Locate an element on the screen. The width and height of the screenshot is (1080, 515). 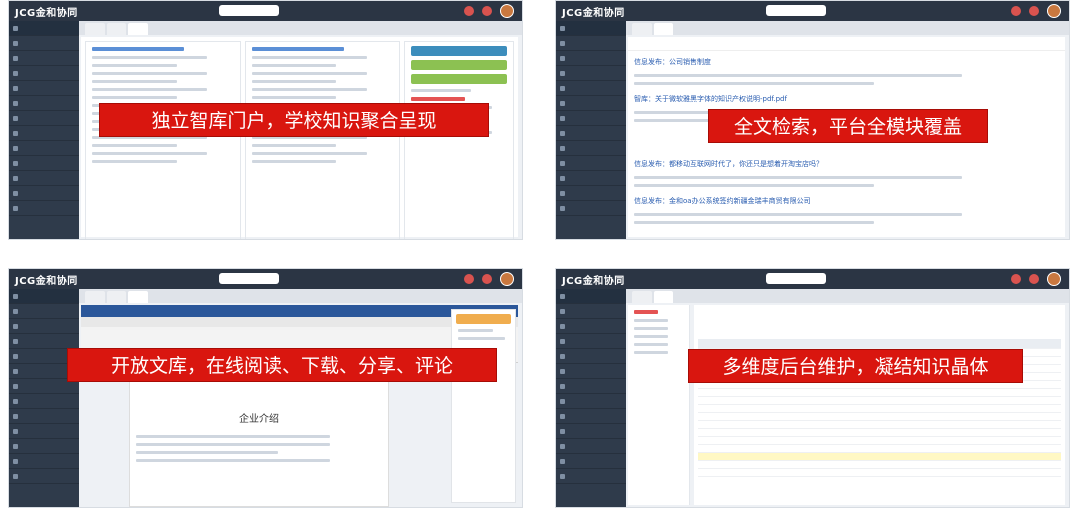
sidebar is located at coordinates (44, 398).